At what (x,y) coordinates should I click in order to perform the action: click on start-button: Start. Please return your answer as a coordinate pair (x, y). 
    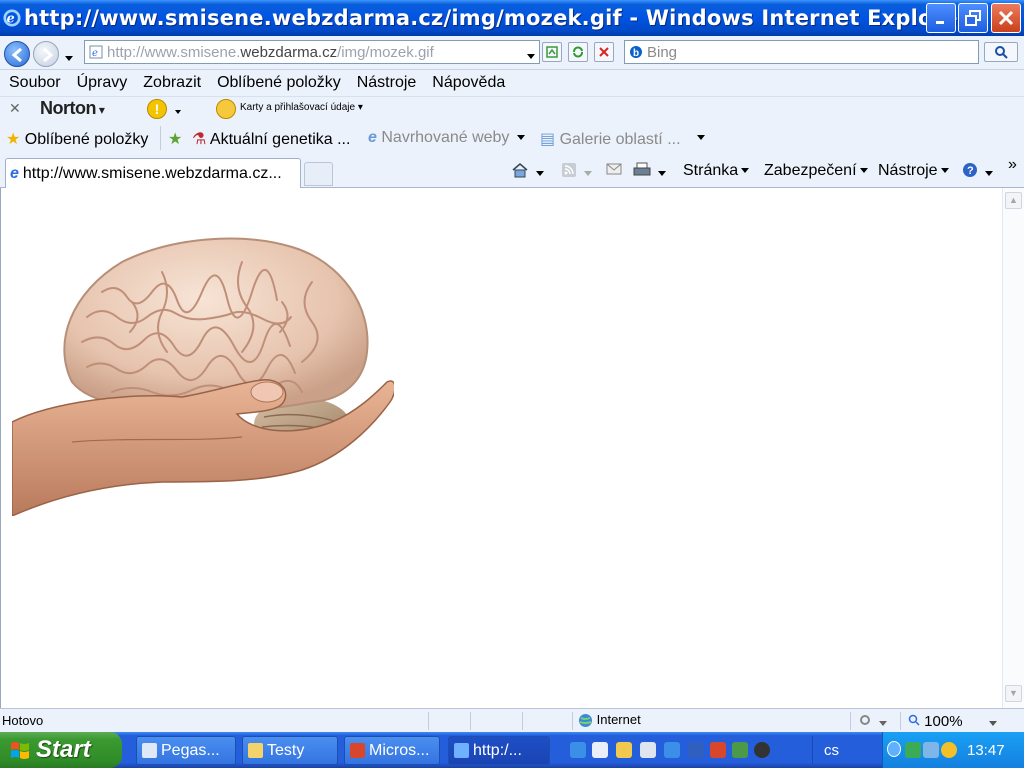
    Looking at the image, I should click on (61, 750).